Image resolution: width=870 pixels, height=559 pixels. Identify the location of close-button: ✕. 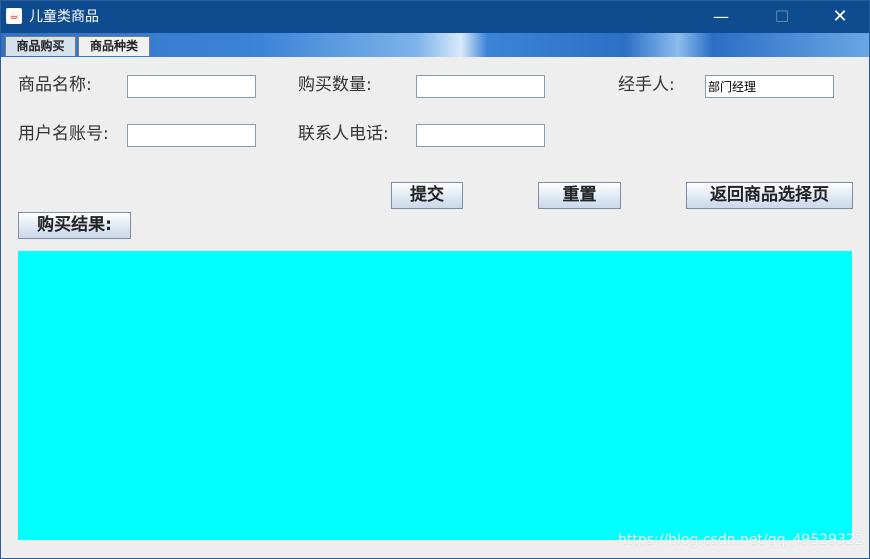
(840, 17).